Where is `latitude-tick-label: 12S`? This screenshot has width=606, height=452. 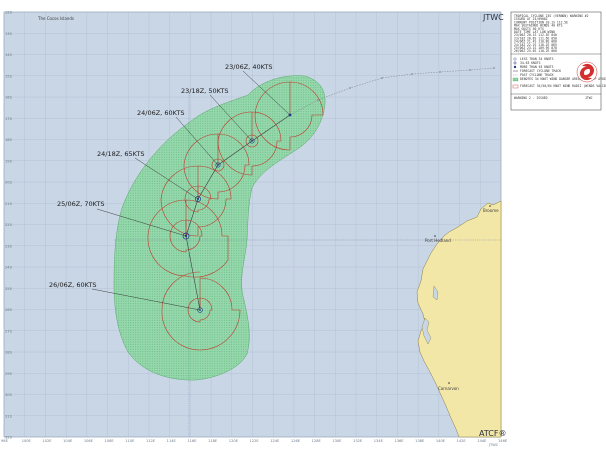
latitude-tick-label: 12S is located at coordinates (9, 13).